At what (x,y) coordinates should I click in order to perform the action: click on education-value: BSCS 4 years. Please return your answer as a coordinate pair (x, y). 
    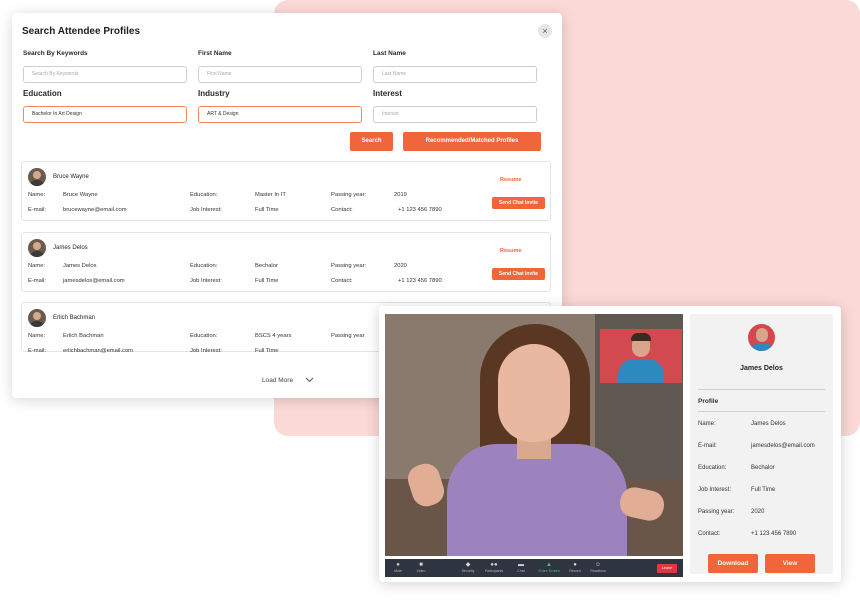
    Looking at the image, I should click on (273, 336).